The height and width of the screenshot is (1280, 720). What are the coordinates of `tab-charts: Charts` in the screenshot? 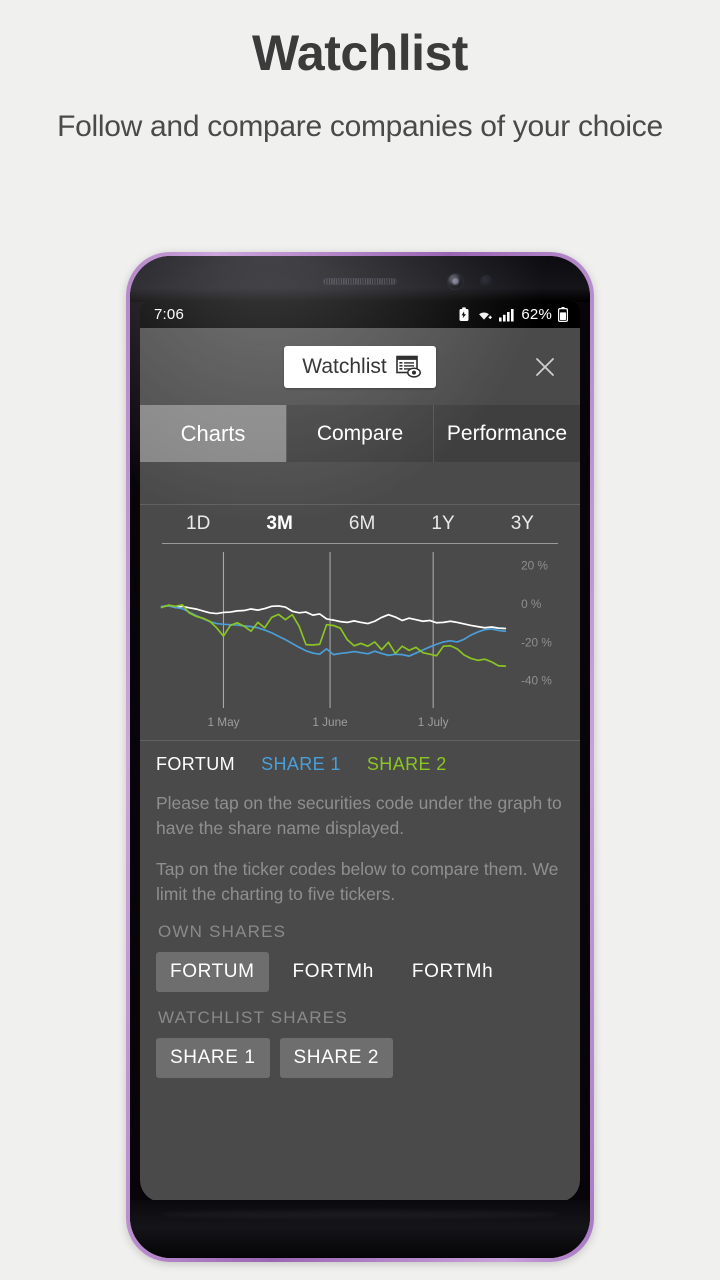 It's located at (213, 433).